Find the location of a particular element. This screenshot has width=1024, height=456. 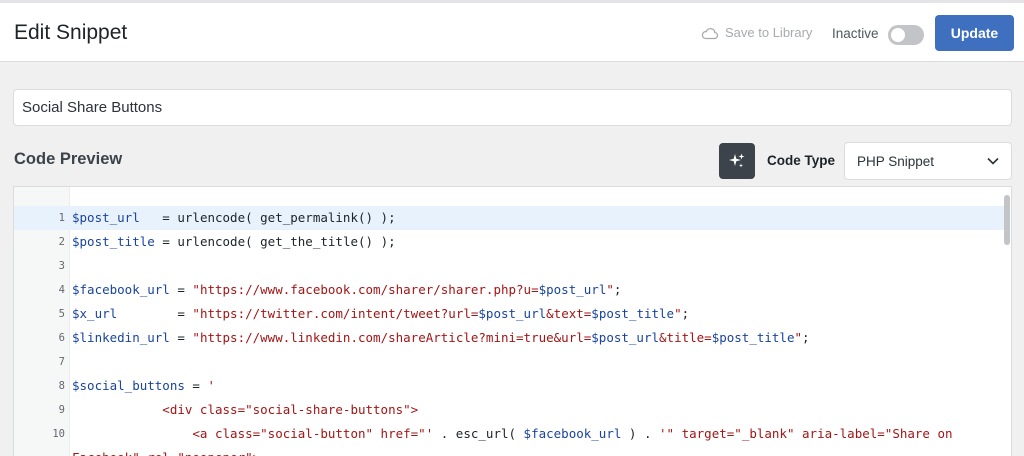

save-to-library-button: Save to Library is located at coordinates (756, 32).